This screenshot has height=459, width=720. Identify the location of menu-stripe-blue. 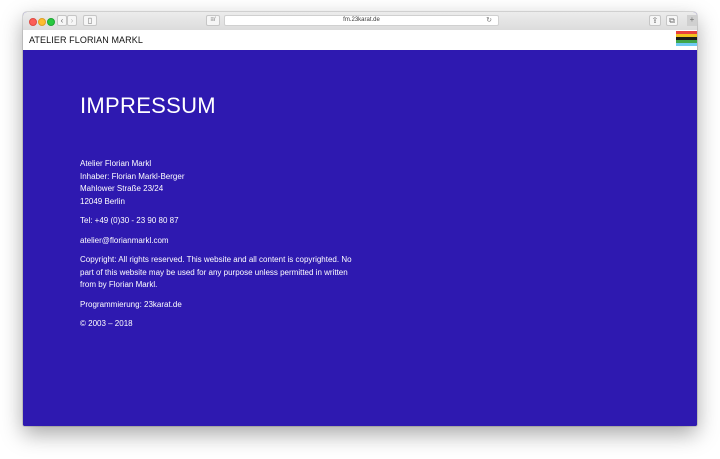
(686, 44).